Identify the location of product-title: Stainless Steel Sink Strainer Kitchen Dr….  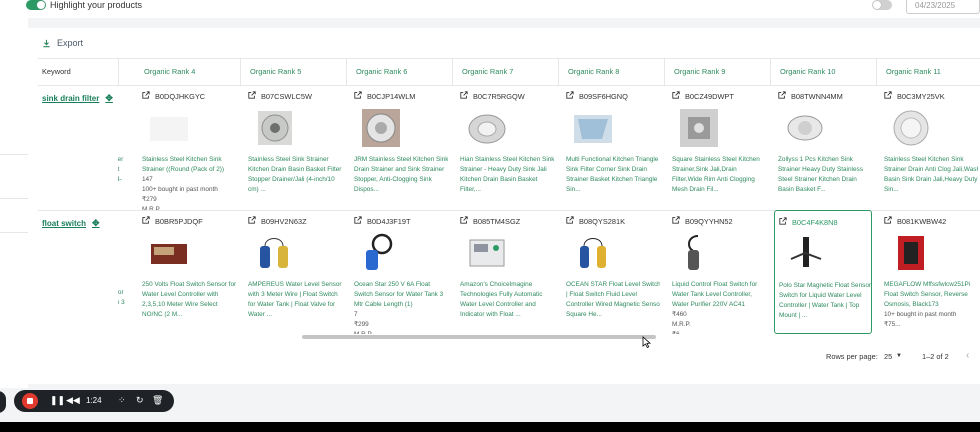
(295, 175).